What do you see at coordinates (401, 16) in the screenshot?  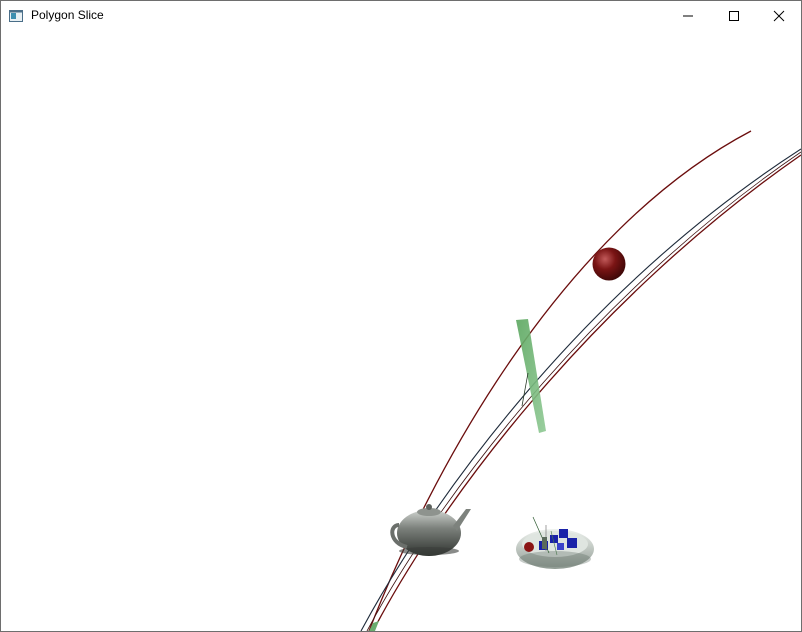 I see `title-bar: Polygon Slice` at bounding box center [401, 16].